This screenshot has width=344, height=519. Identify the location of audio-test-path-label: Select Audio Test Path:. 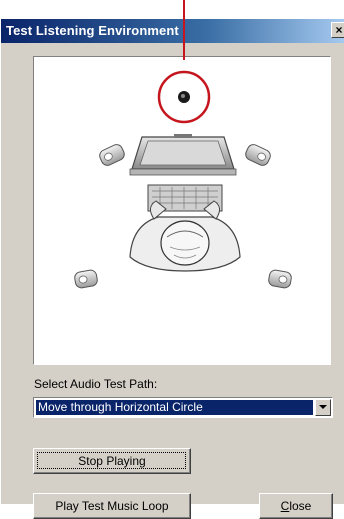
(96, 384).